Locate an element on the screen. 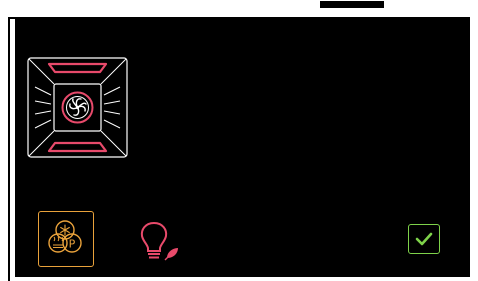 This screenshot has width=478, height=281. checkmark-icon is located at coordinates (424, 239).